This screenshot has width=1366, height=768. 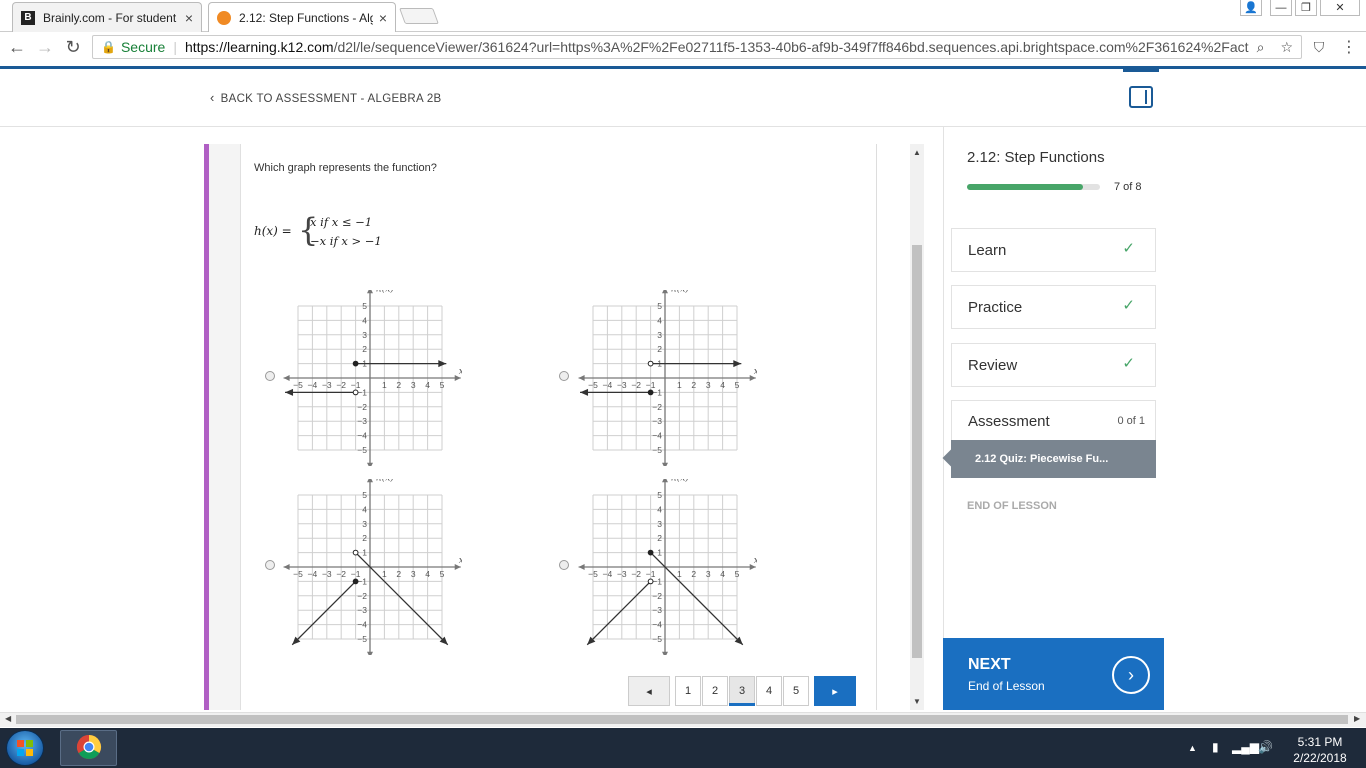 What do you see at coordinates (1320, 750) in the screenshot?
I see `taskbar-clock: 5:31 PM 2/22/2018` at bounding box center [1320, 750].